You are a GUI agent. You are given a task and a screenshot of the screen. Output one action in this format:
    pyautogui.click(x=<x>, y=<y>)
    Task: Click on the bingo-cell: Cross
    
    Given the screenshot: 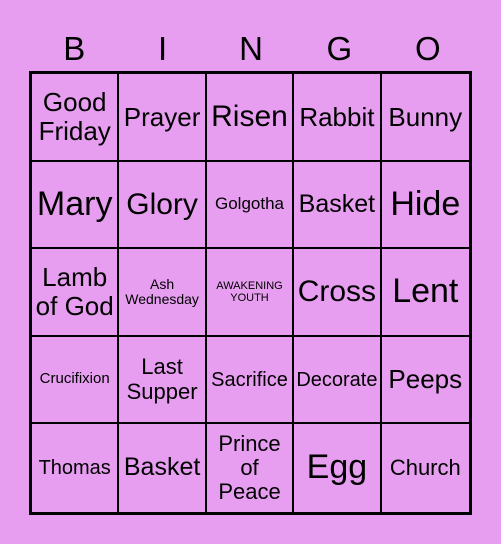 What is the action you would take?
    pyautogui.click(x=338, y=293)
    